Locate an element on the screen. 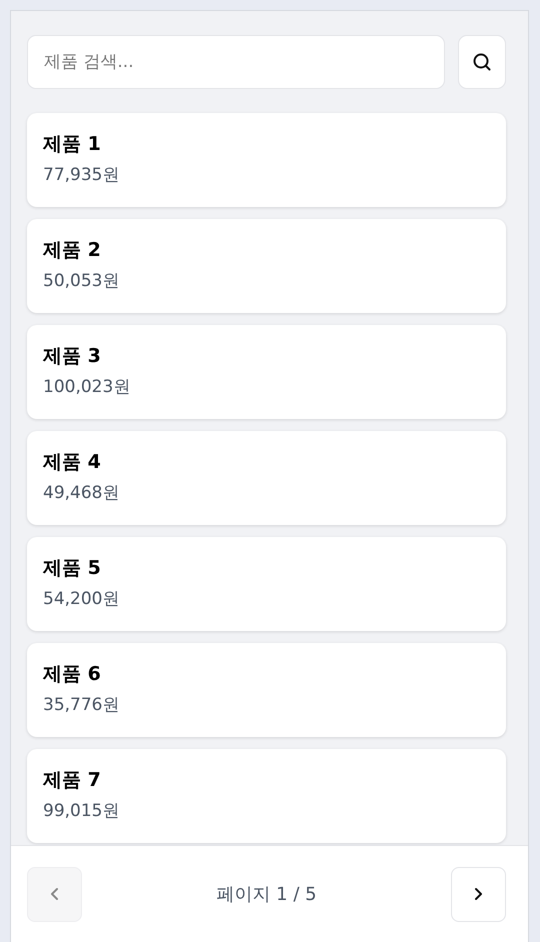 This screenshot has width=540, height=942. chevron-right-icon is located at coordinates (478, 894).